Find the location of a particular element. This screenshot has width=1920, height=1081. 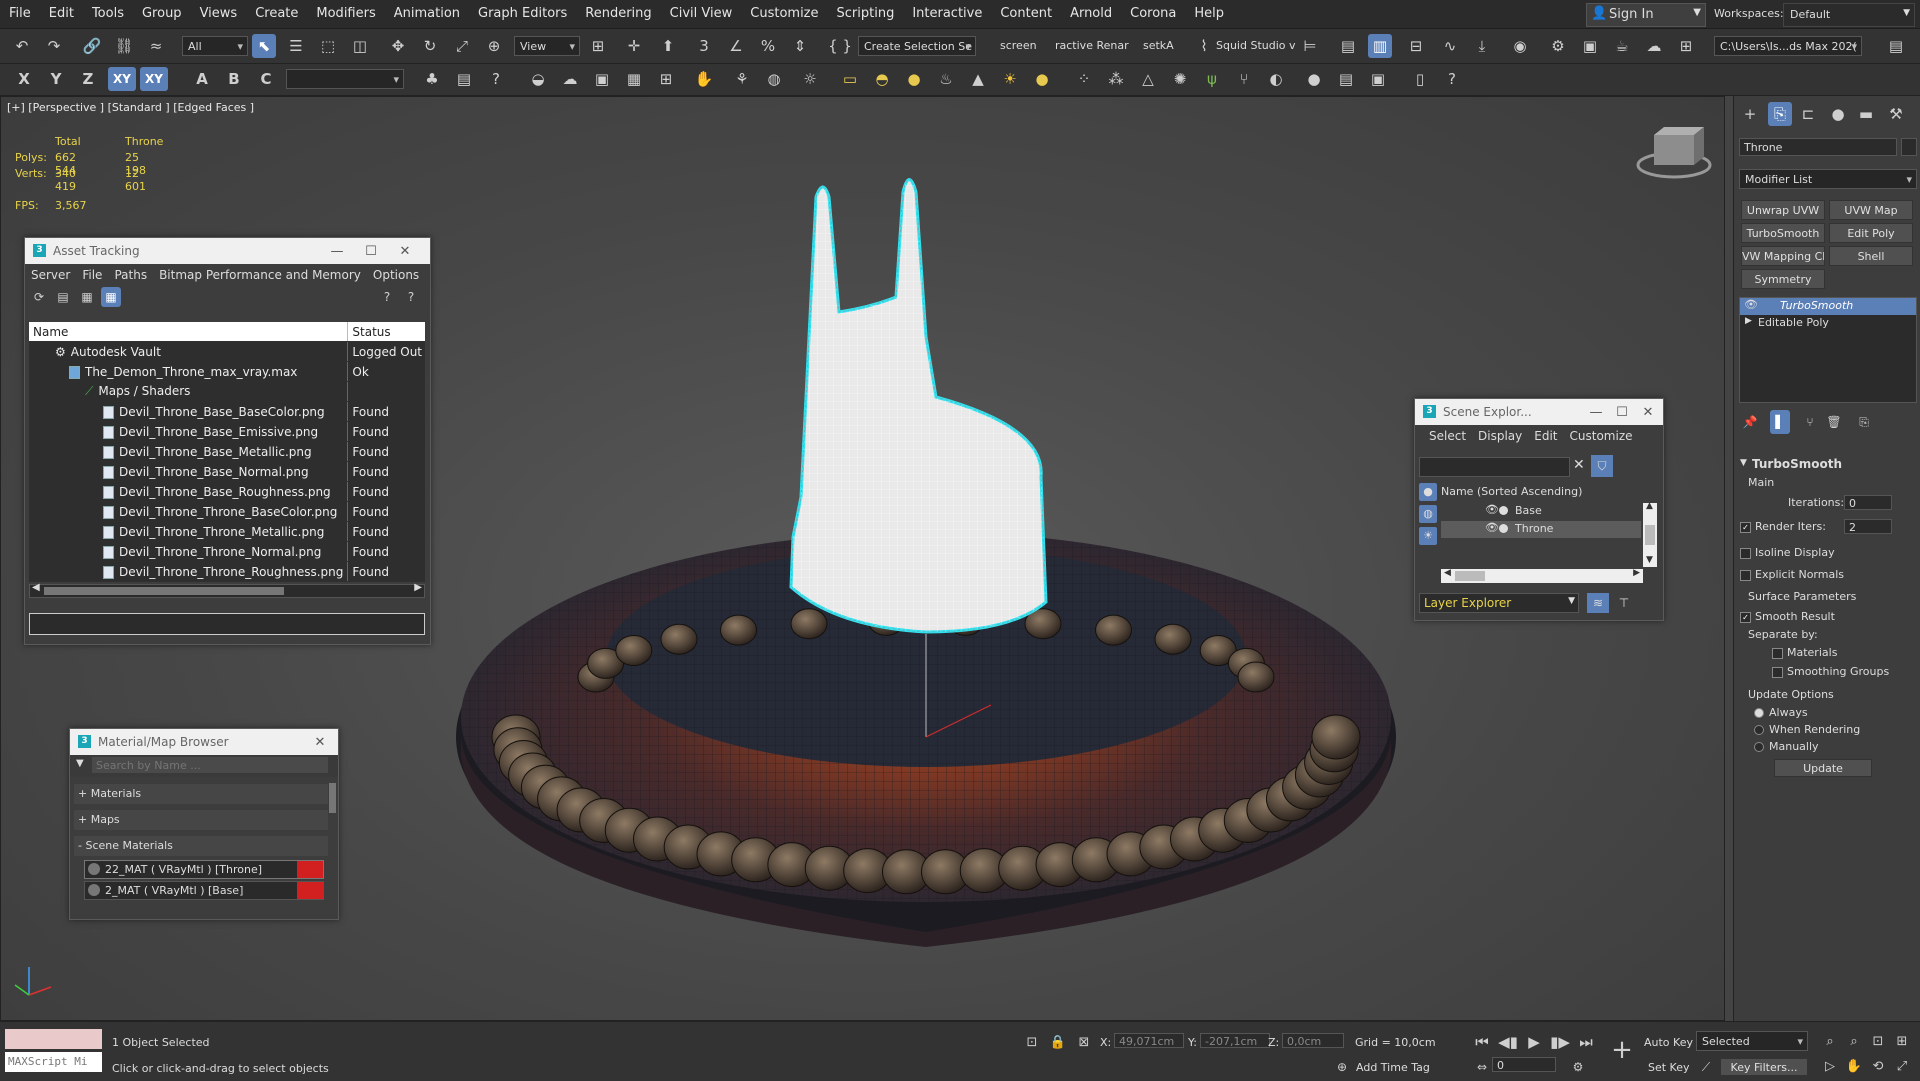

bold-b-icon: B is located at coordinates (234, 79).